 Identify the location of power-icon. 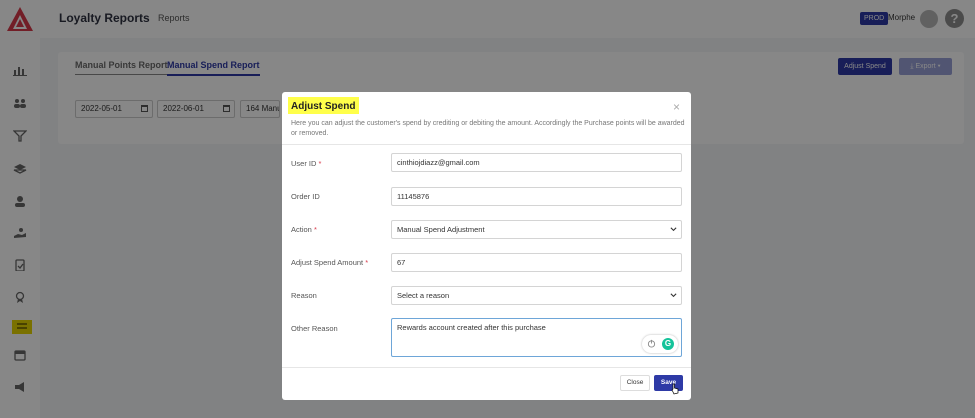
(651, 343).